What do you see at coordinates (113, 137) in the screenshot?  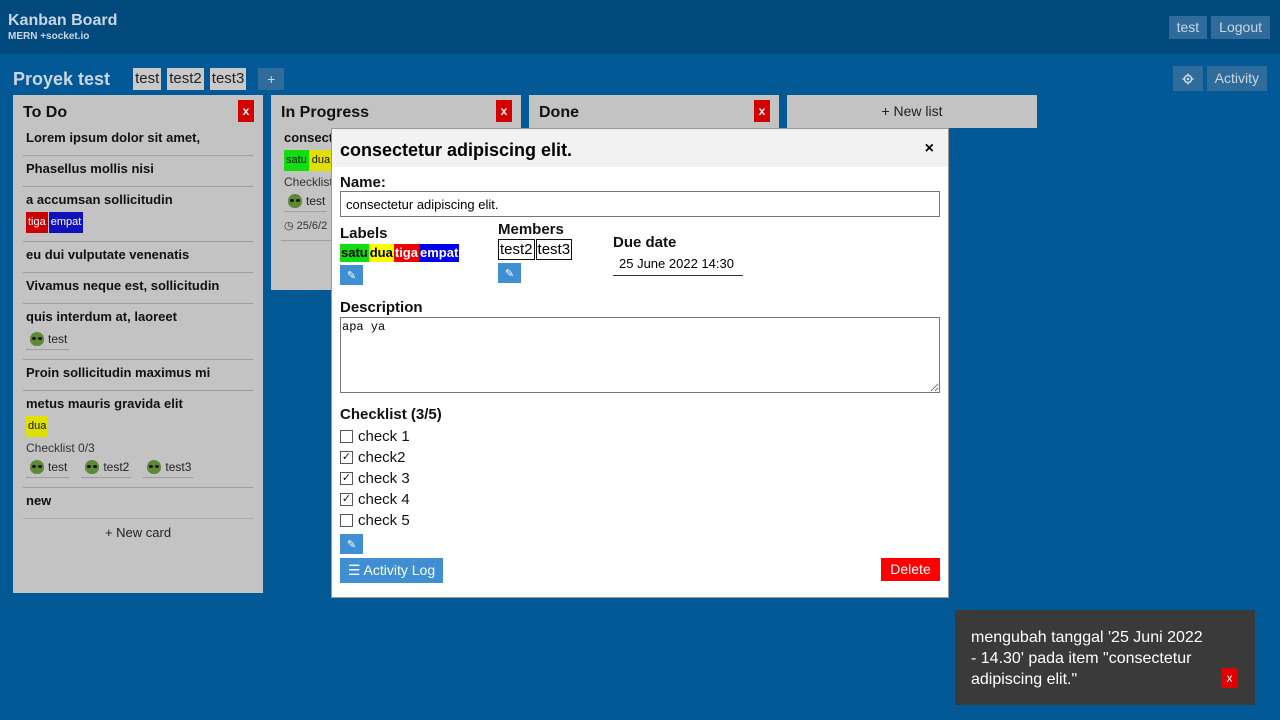 I see `card-title: Lorem ipsum dolor sit amet,` at bounding box center [113, 137].